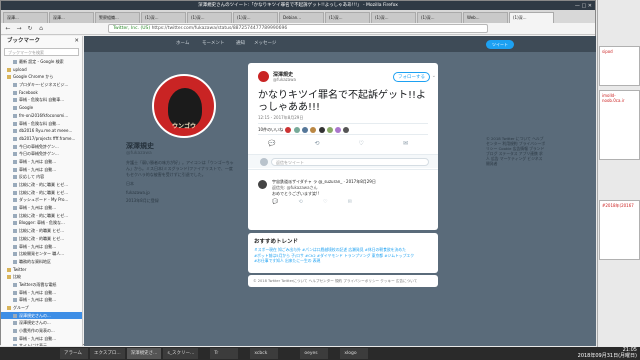  I want to click on taskbar-app: xcbck, so click(264, 353).